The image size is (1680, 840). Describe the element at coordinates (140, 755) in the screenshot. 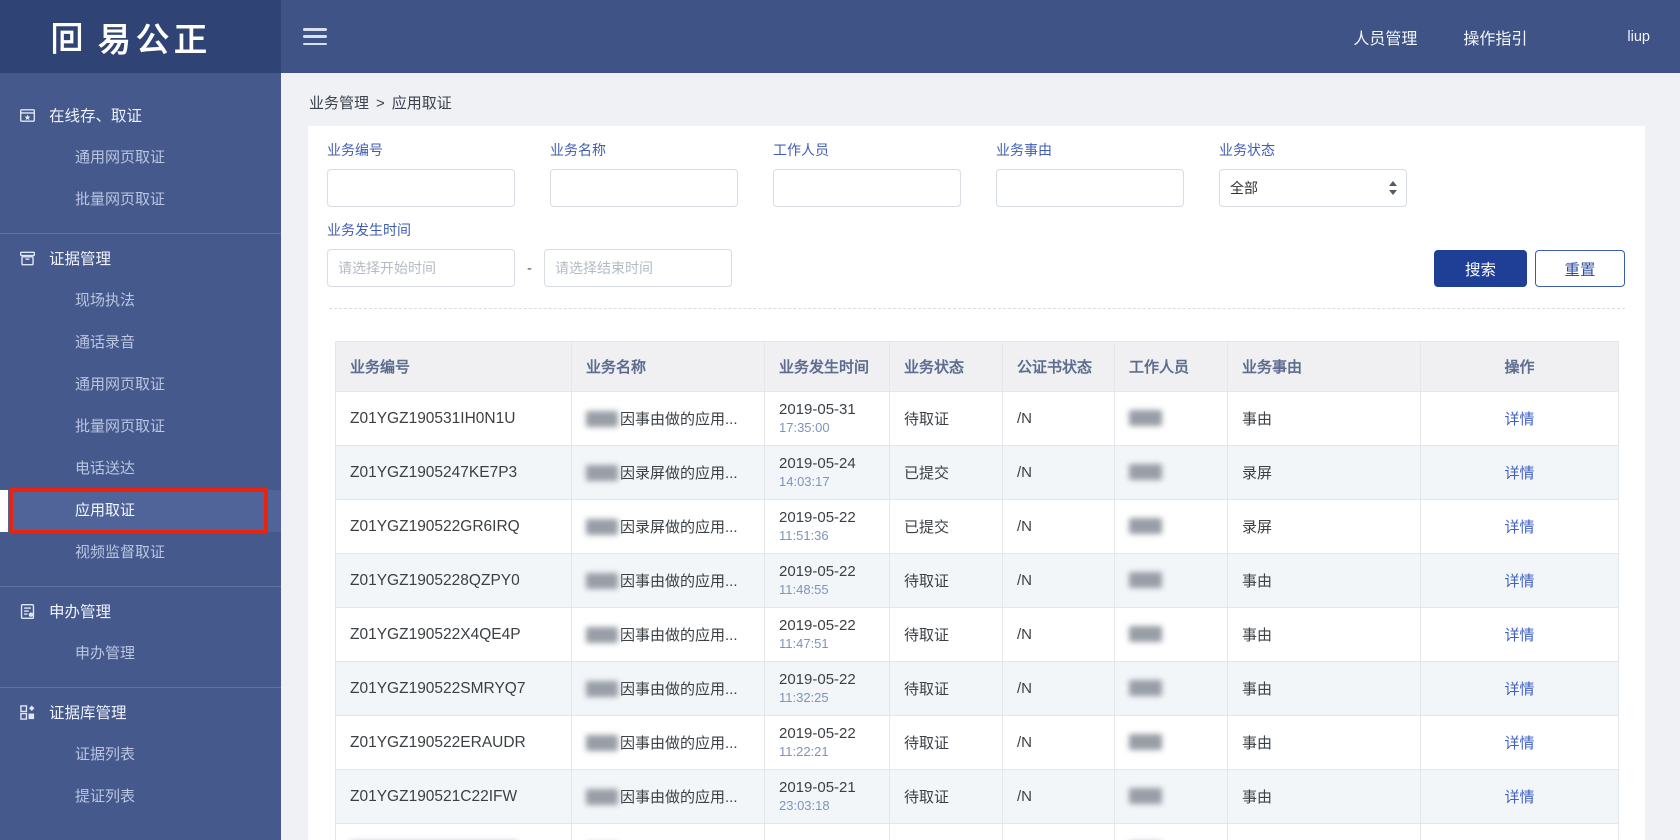

I see `sidebar-item-evidence-list: 证据列表` at that location.